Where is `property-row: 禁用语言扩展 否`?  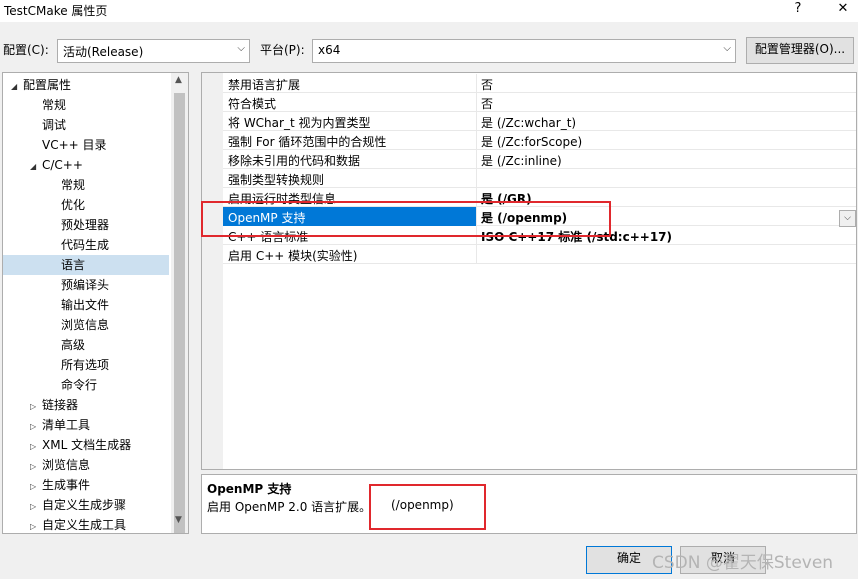
property-row: 禁用语言扩展 否 is located at coordinates (539, 83).